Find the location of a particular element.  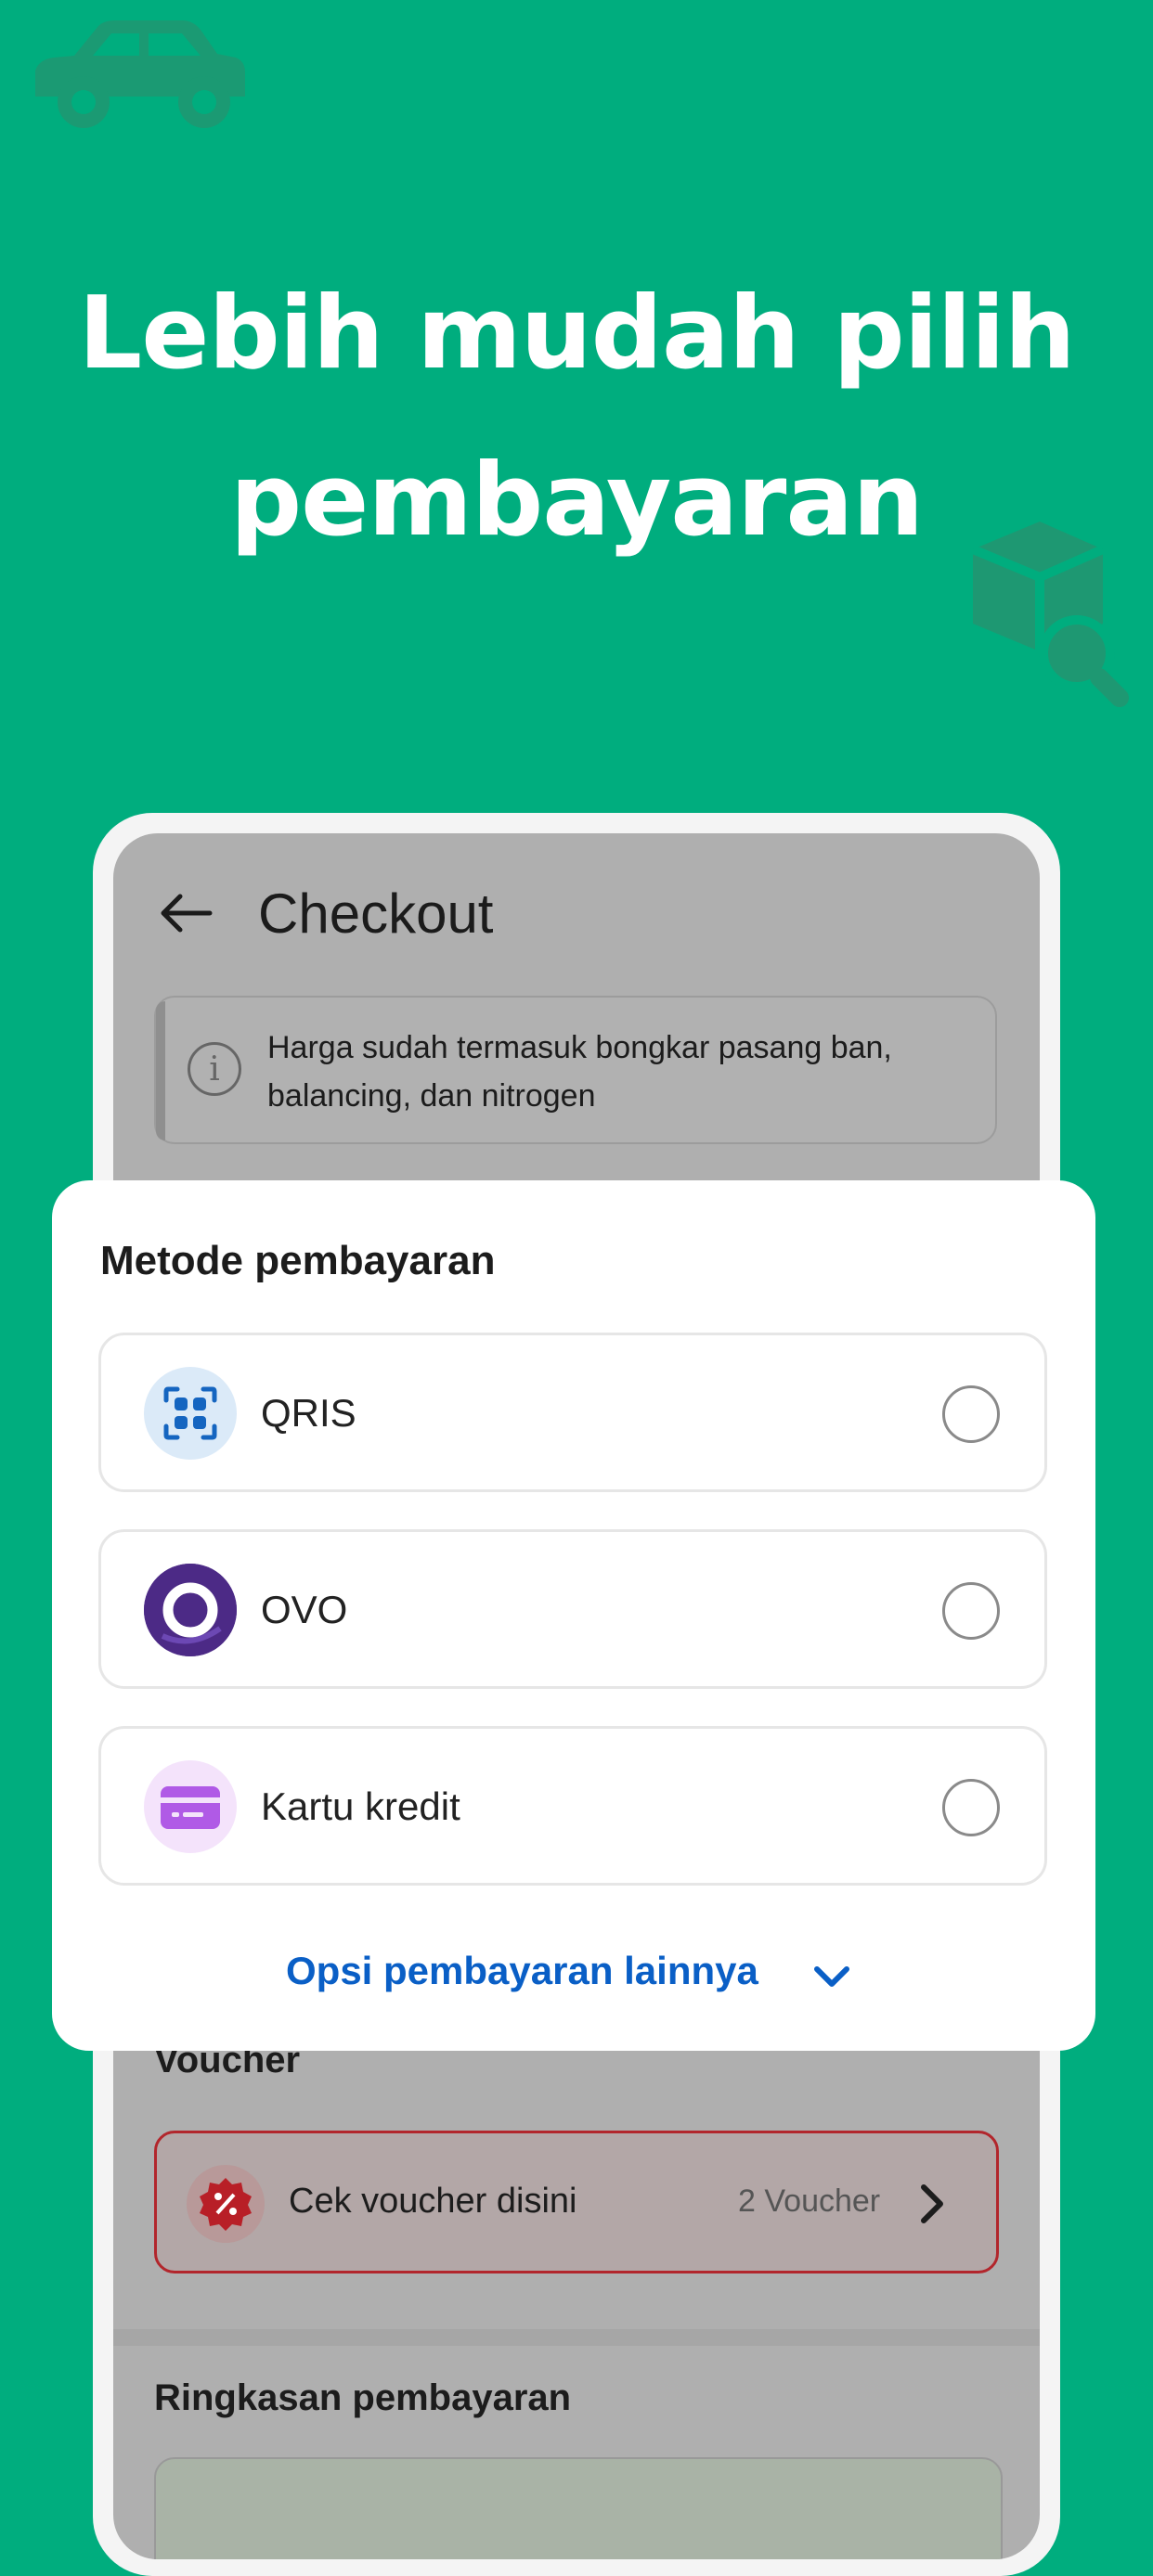

chevron-down-icon is located at coordinates (831, 1977).